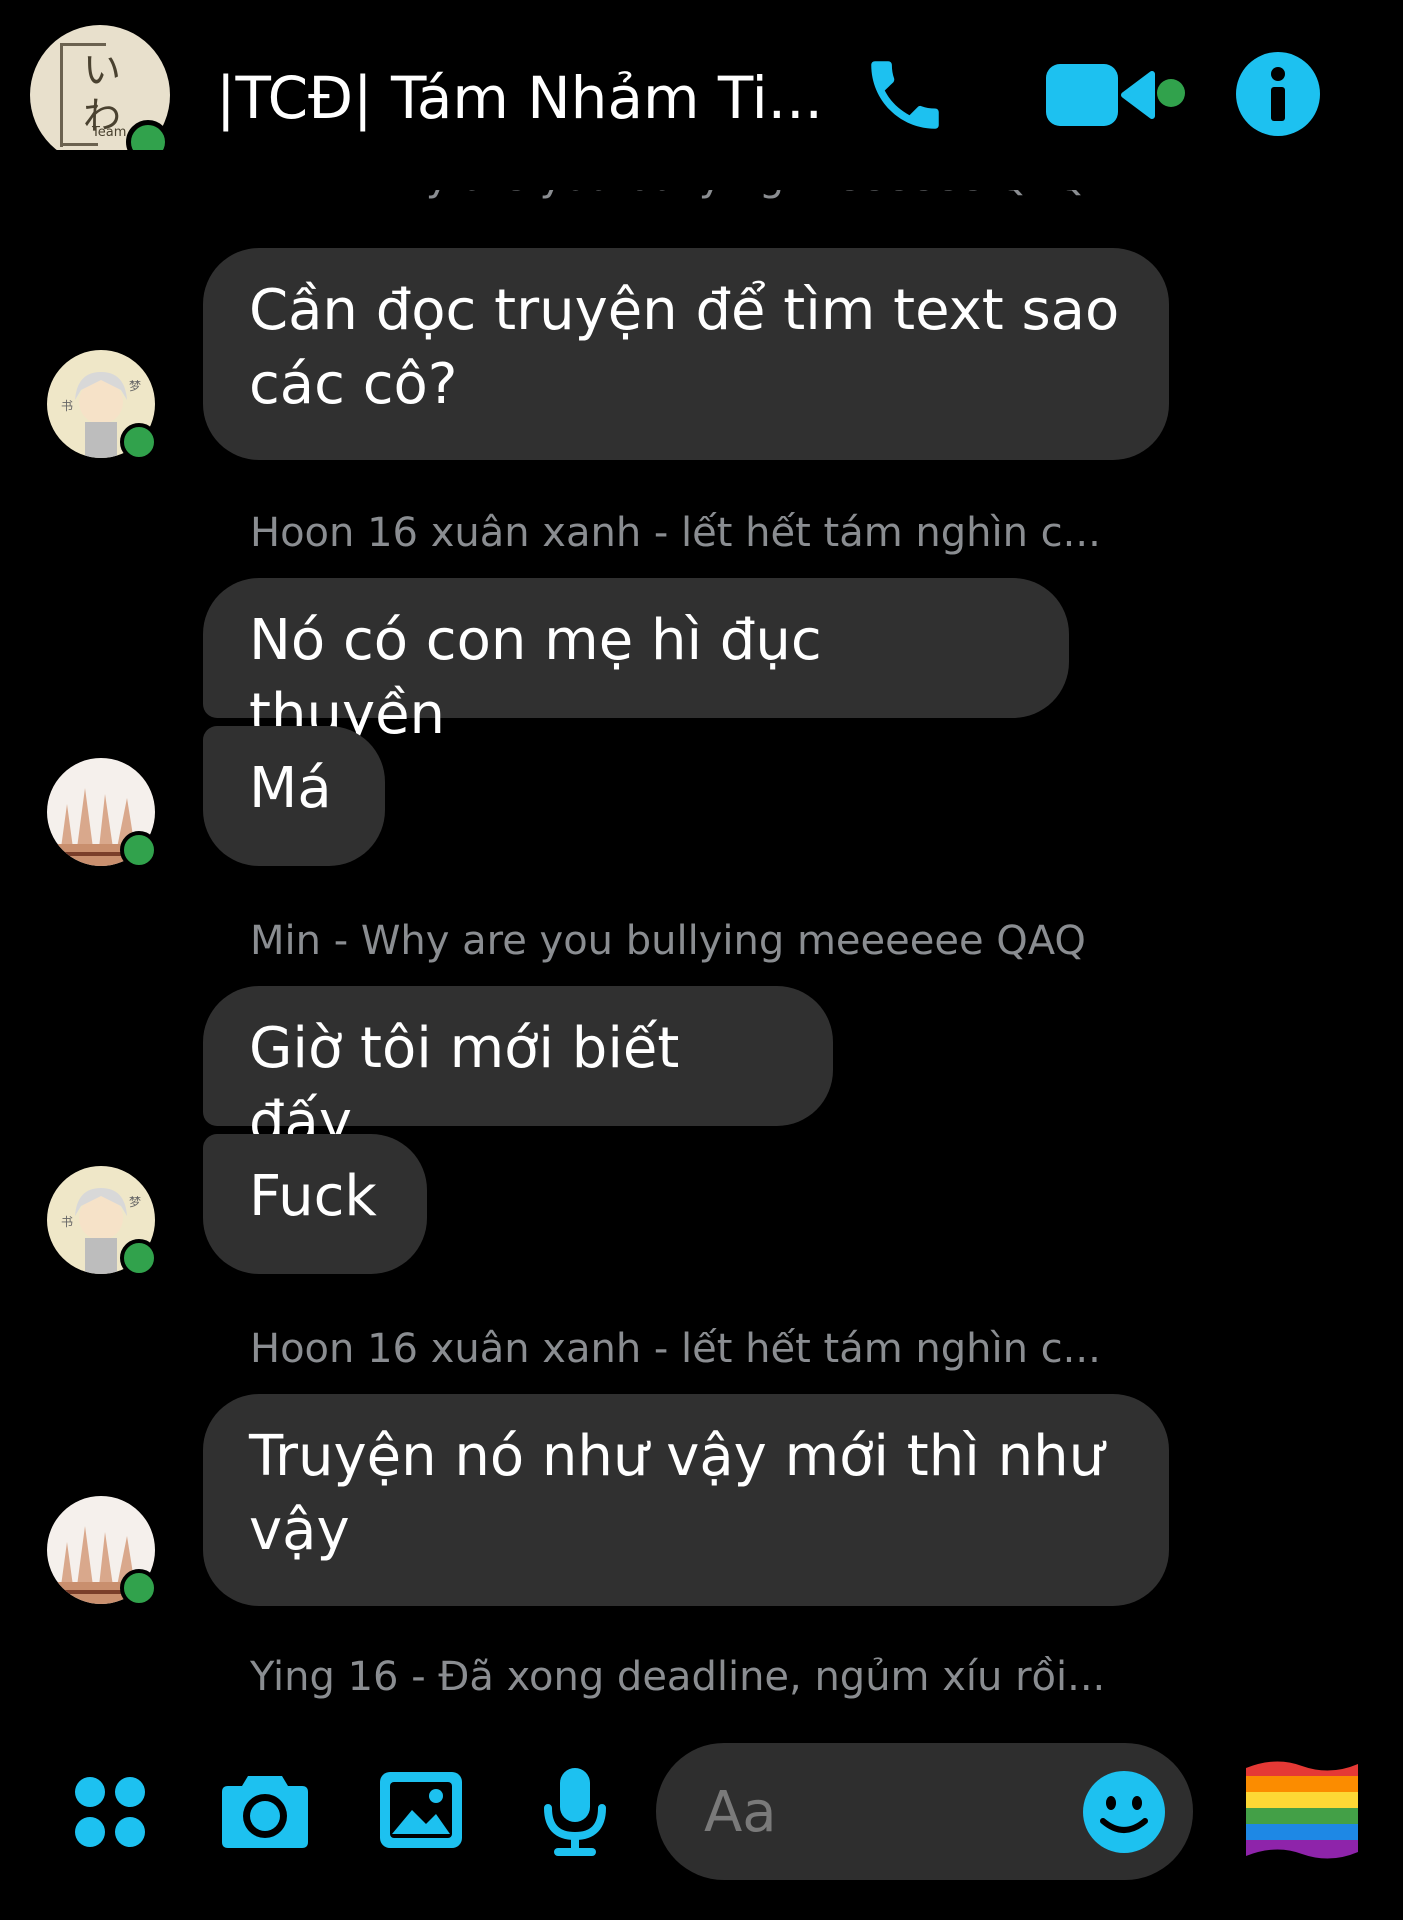 This screenshot has height=1920, width=1403. What do you see at coordinates (421, 1810) in the screenshot?
I see `image-icon` at bounding box center [421, 1810].